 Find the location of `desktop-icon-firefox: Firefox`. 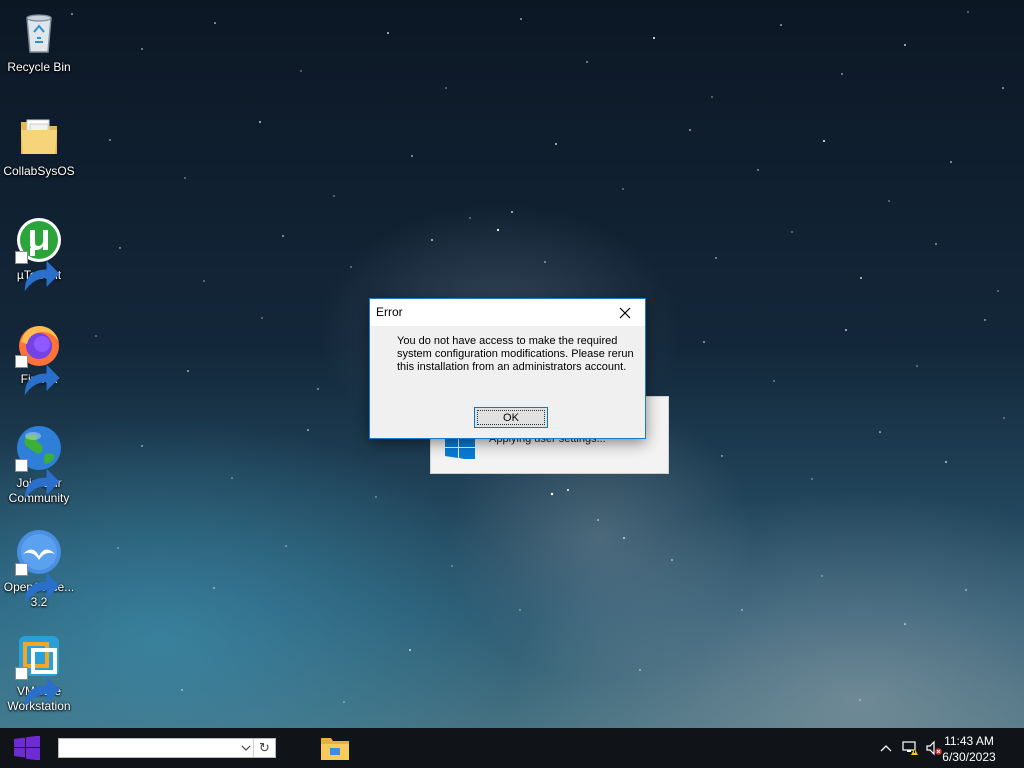

desktop-icon-firefox: Firefox is located at coordinates (39, 355).